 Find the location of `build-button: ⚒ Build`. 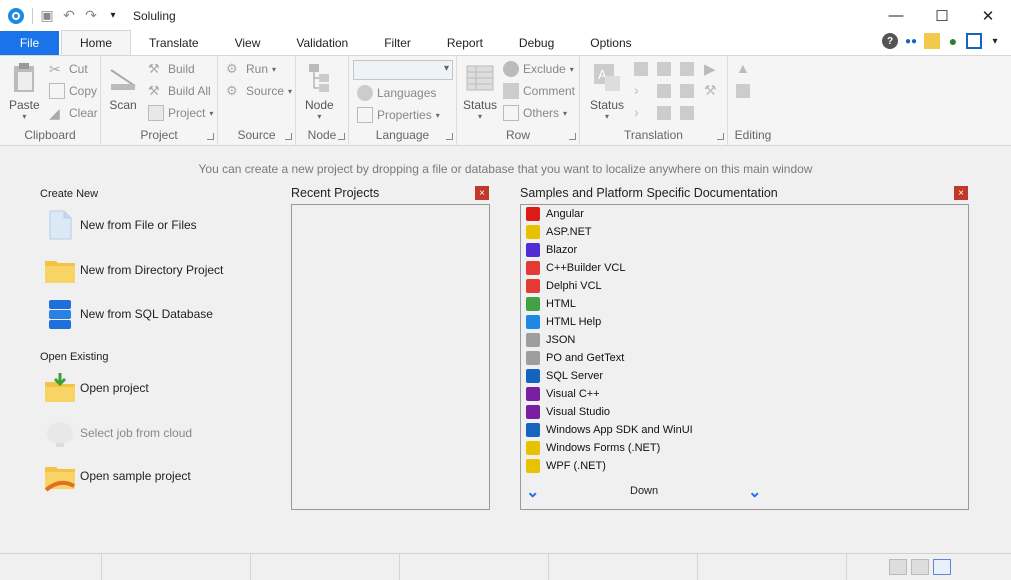

build-button: ⚒ Build is located at coordinates (171, 69).